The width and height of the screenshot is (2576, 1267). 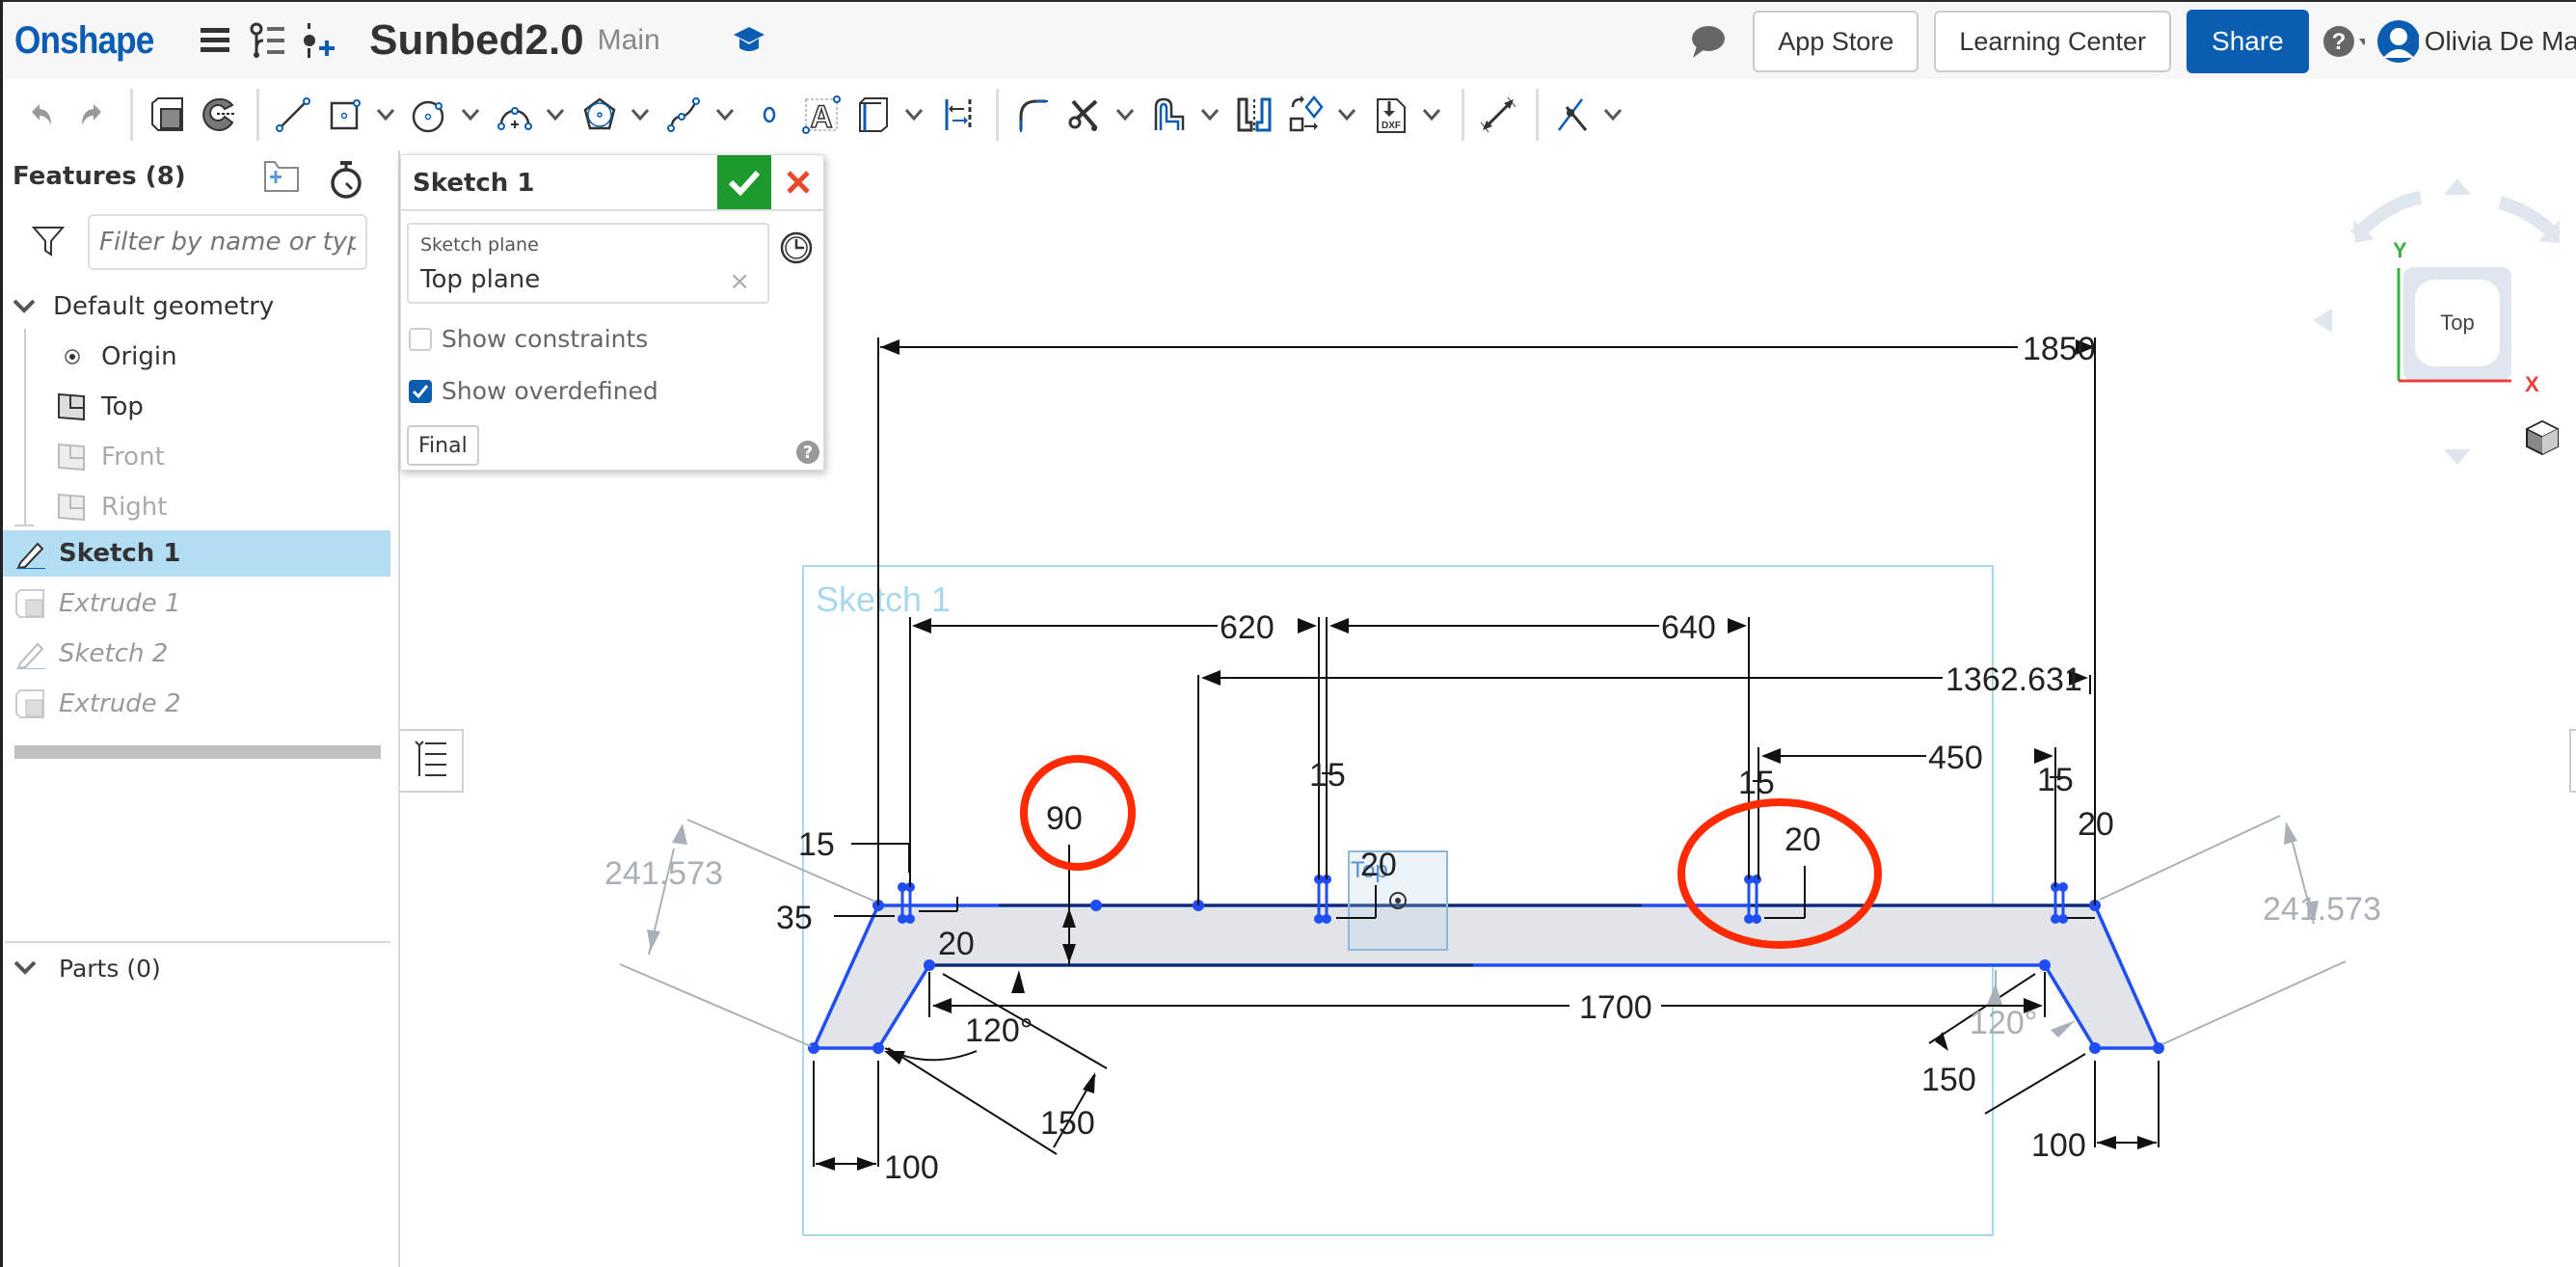 What do you see at coordinates (41, 115) in the screenshot?
I see `undo-icon` at bounding box center [41, 115].